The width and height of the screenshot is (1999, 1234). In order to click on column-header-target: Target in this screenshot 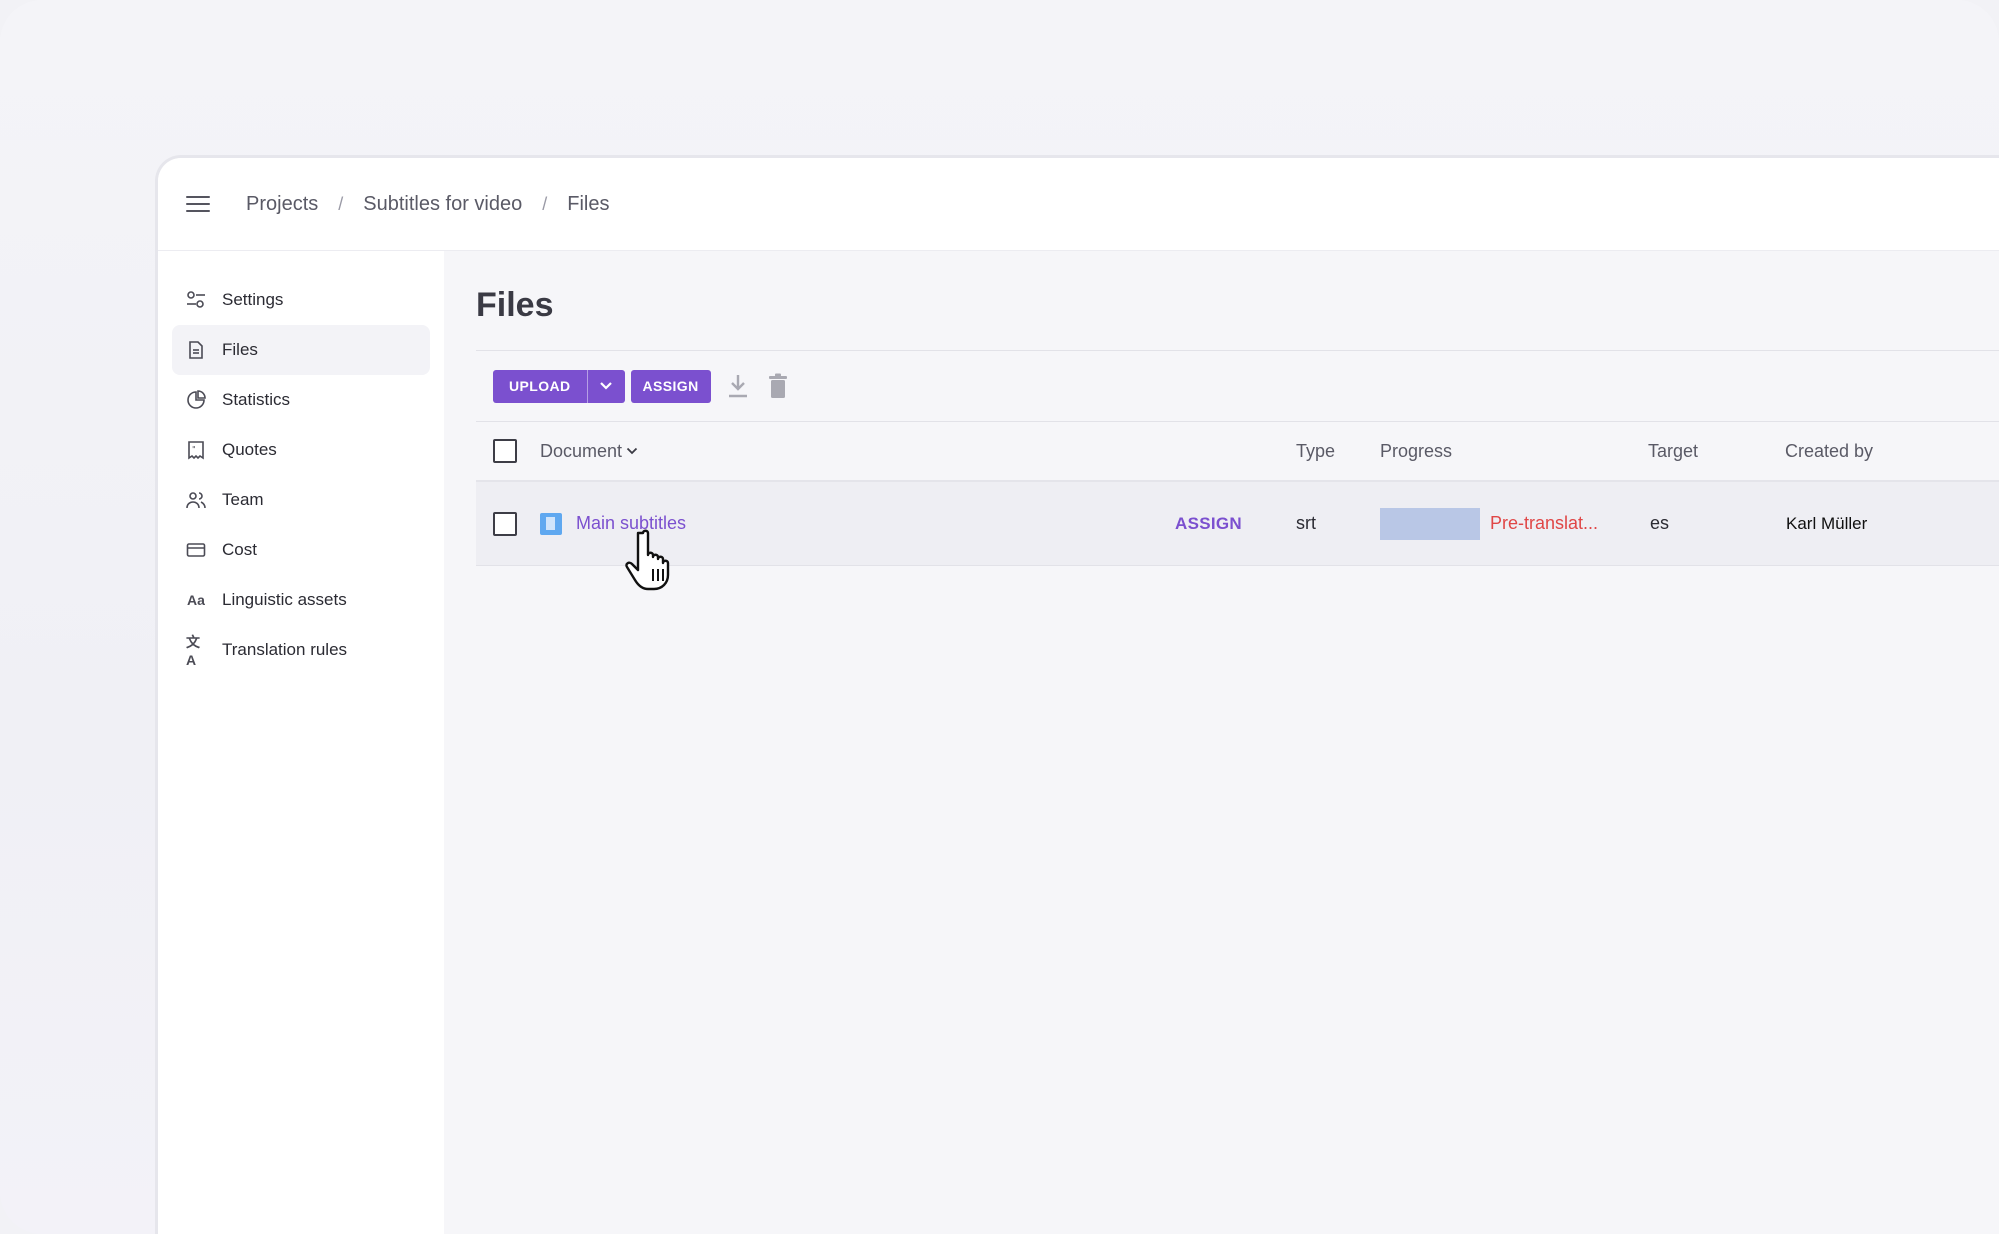, I will do `click(1673, 450)`.